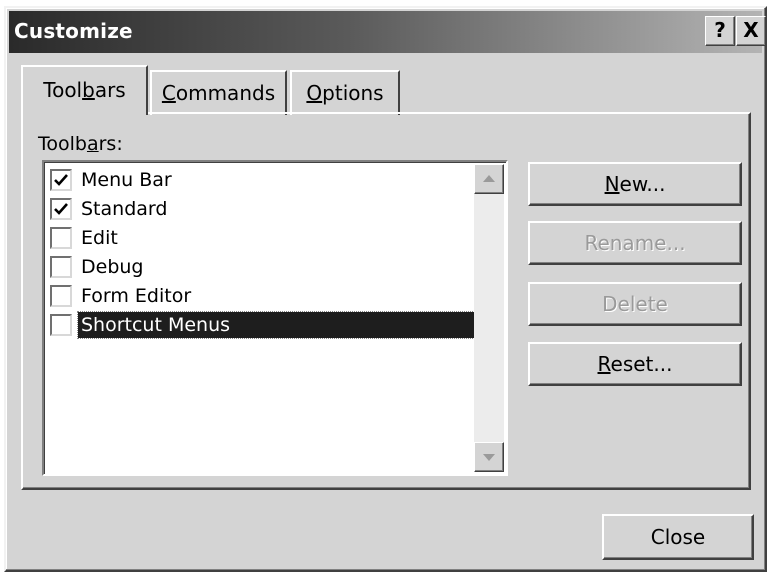 The height and width of the screenshot is (574, 771). Describe the element at coordinates (751, 31) in the screenshot. I see `close-window-button: X` at that location.